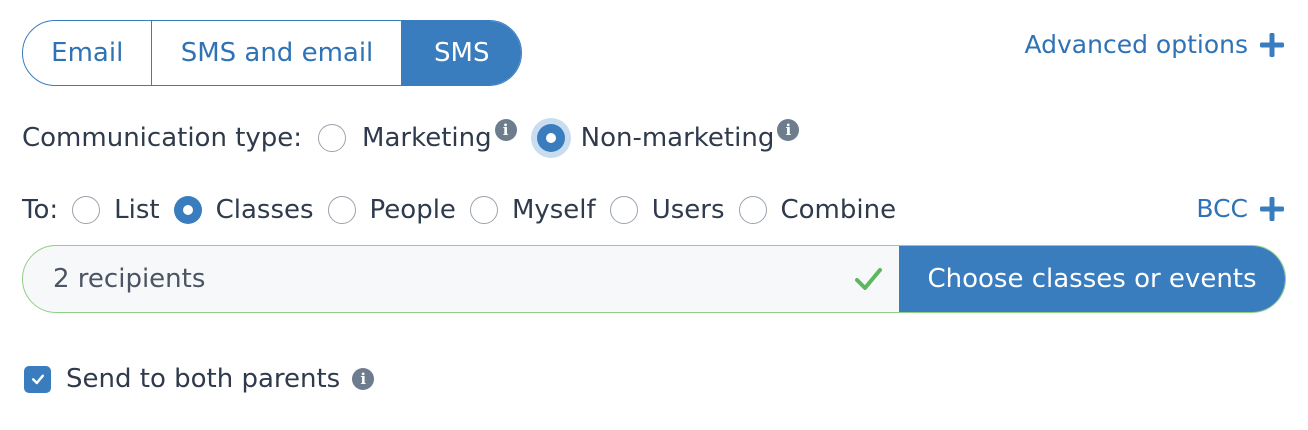  I want to click on radio-users, so click(623, 210).